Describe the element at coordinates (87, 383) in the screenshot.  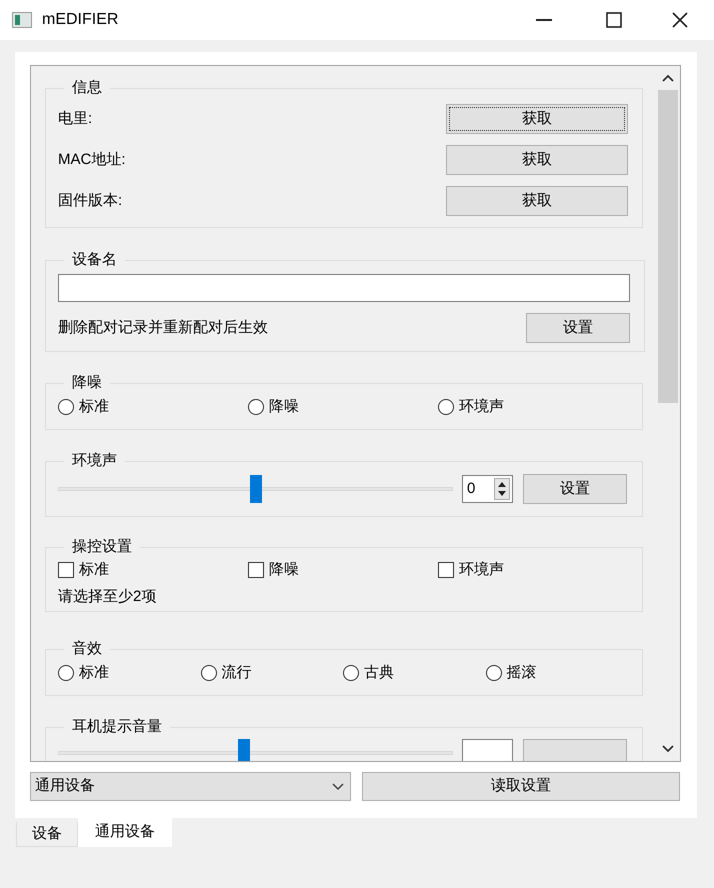
I see `group-title: 降噪` at that location.